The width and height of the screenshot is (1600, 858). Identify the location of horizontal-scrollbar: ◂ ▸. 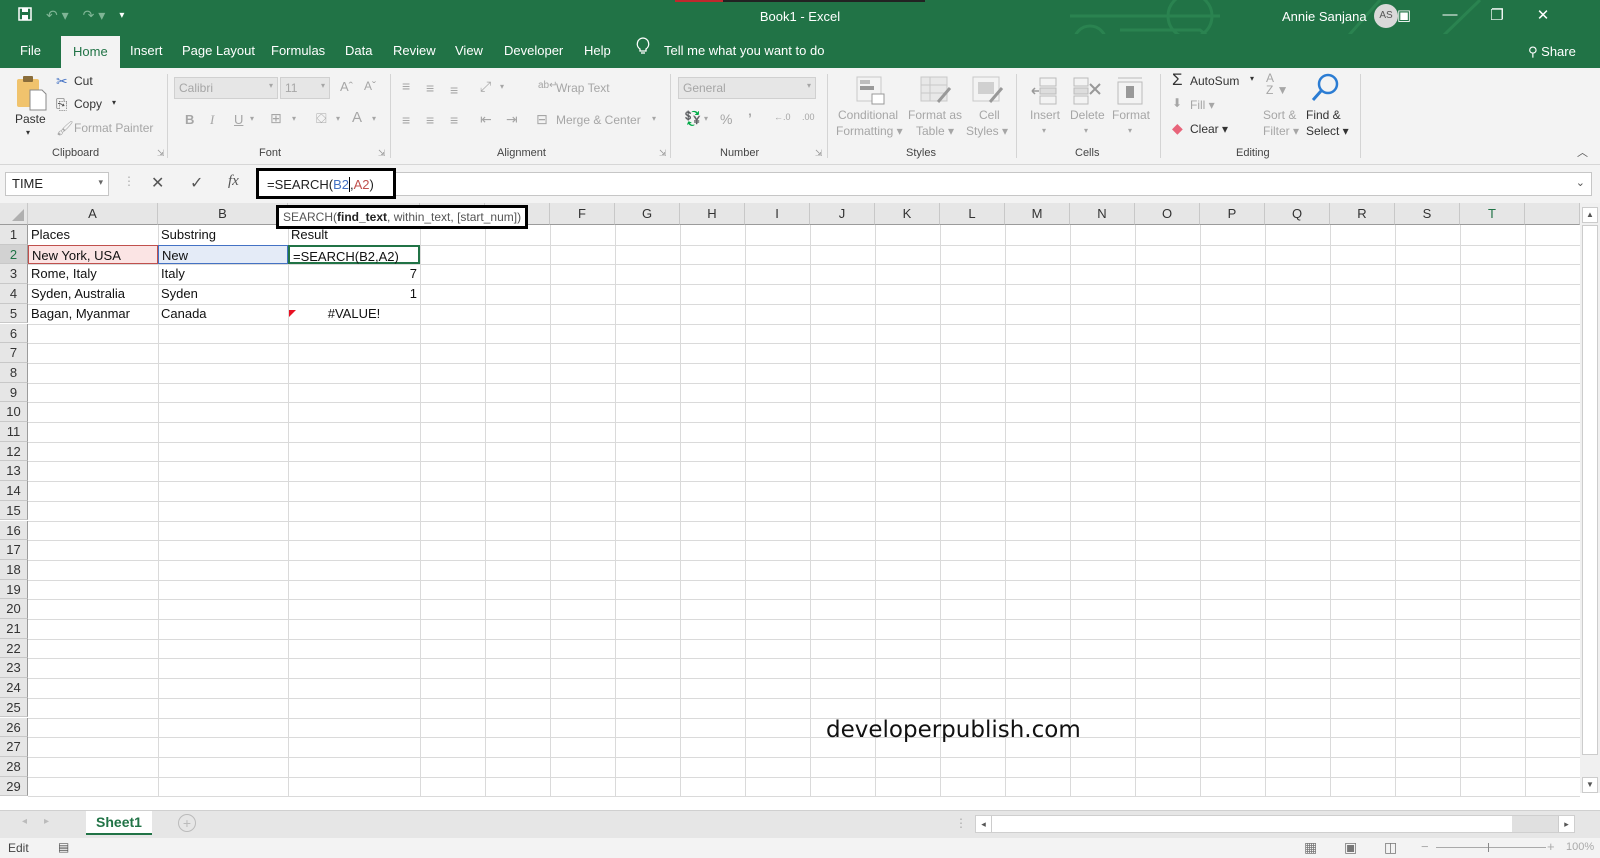
(1275, 824).